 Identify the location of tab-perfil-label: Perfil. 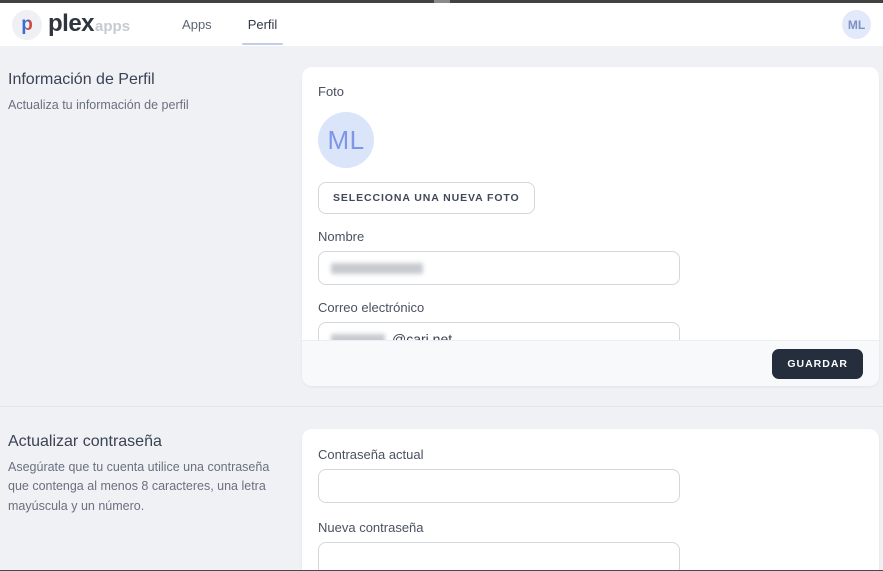
(262, 24).